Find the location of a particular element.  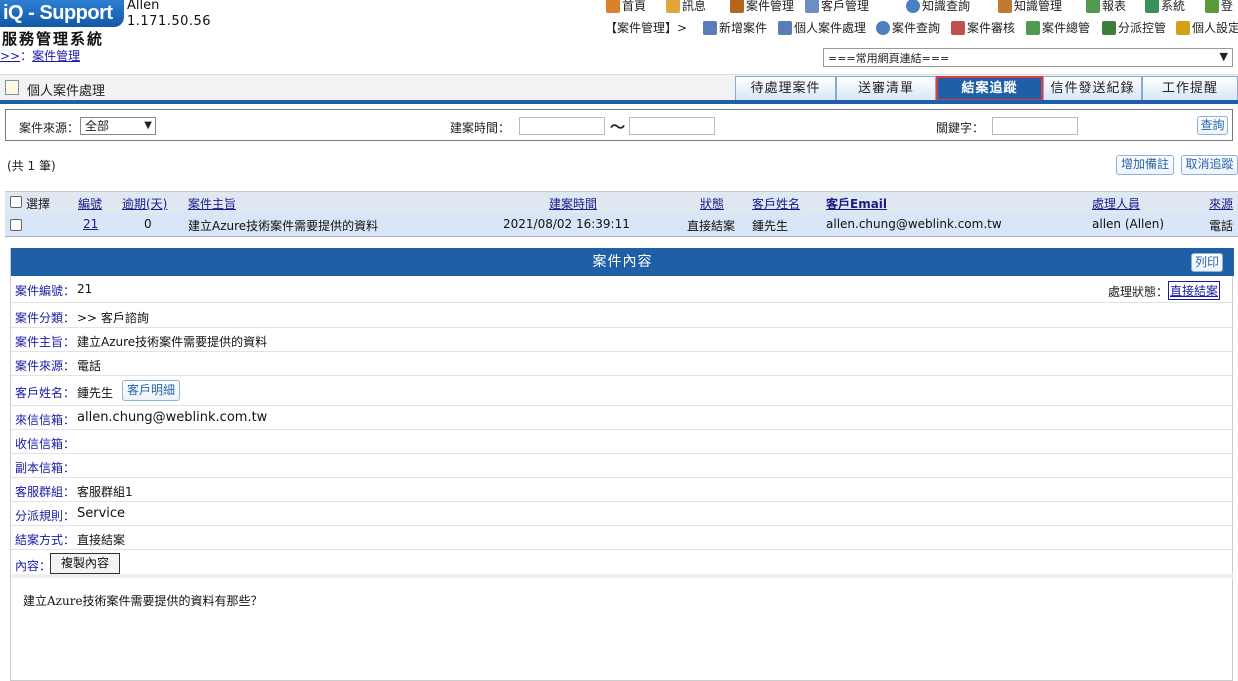

nav-home: 首頁 is located at coordinates (626, 7).